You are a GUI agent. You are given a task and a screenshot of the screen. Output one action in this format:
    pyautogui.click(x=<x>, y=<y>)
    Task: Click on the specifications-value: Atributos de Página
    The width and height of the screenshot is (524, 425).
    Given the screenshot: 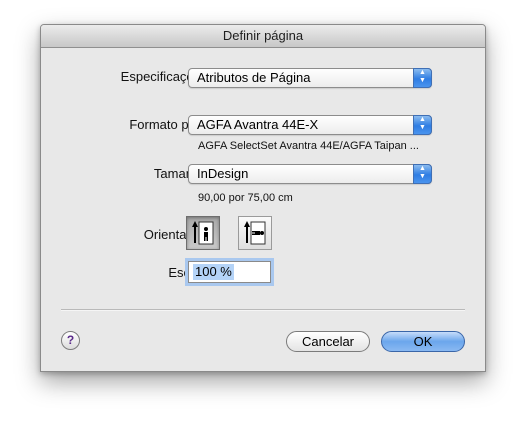 What is the action you would take?
    pyautogui.click(x=254, y=77)
    